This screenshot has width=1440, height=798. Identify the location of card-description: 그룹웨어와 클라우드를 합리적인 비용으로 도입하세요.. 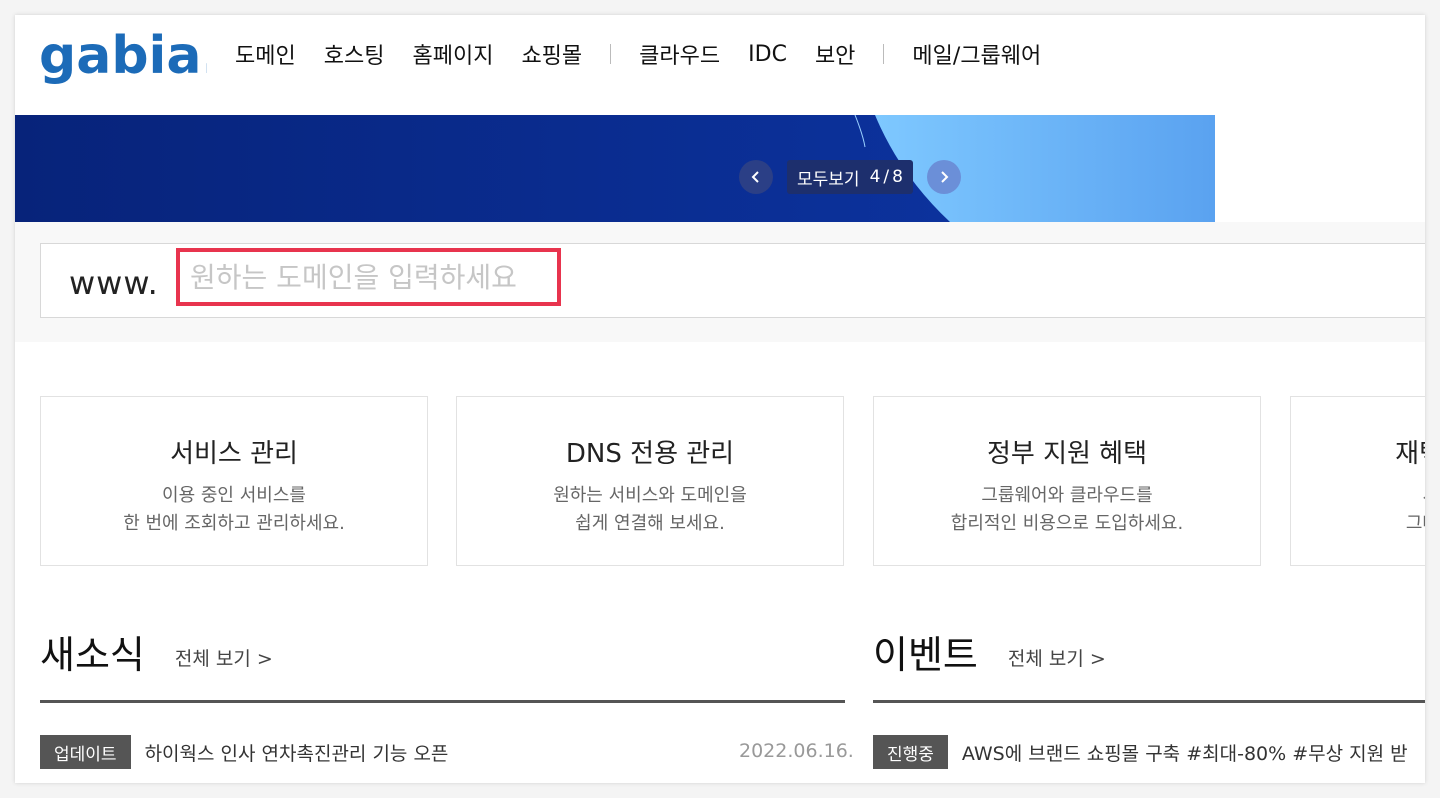
(1067, 510).